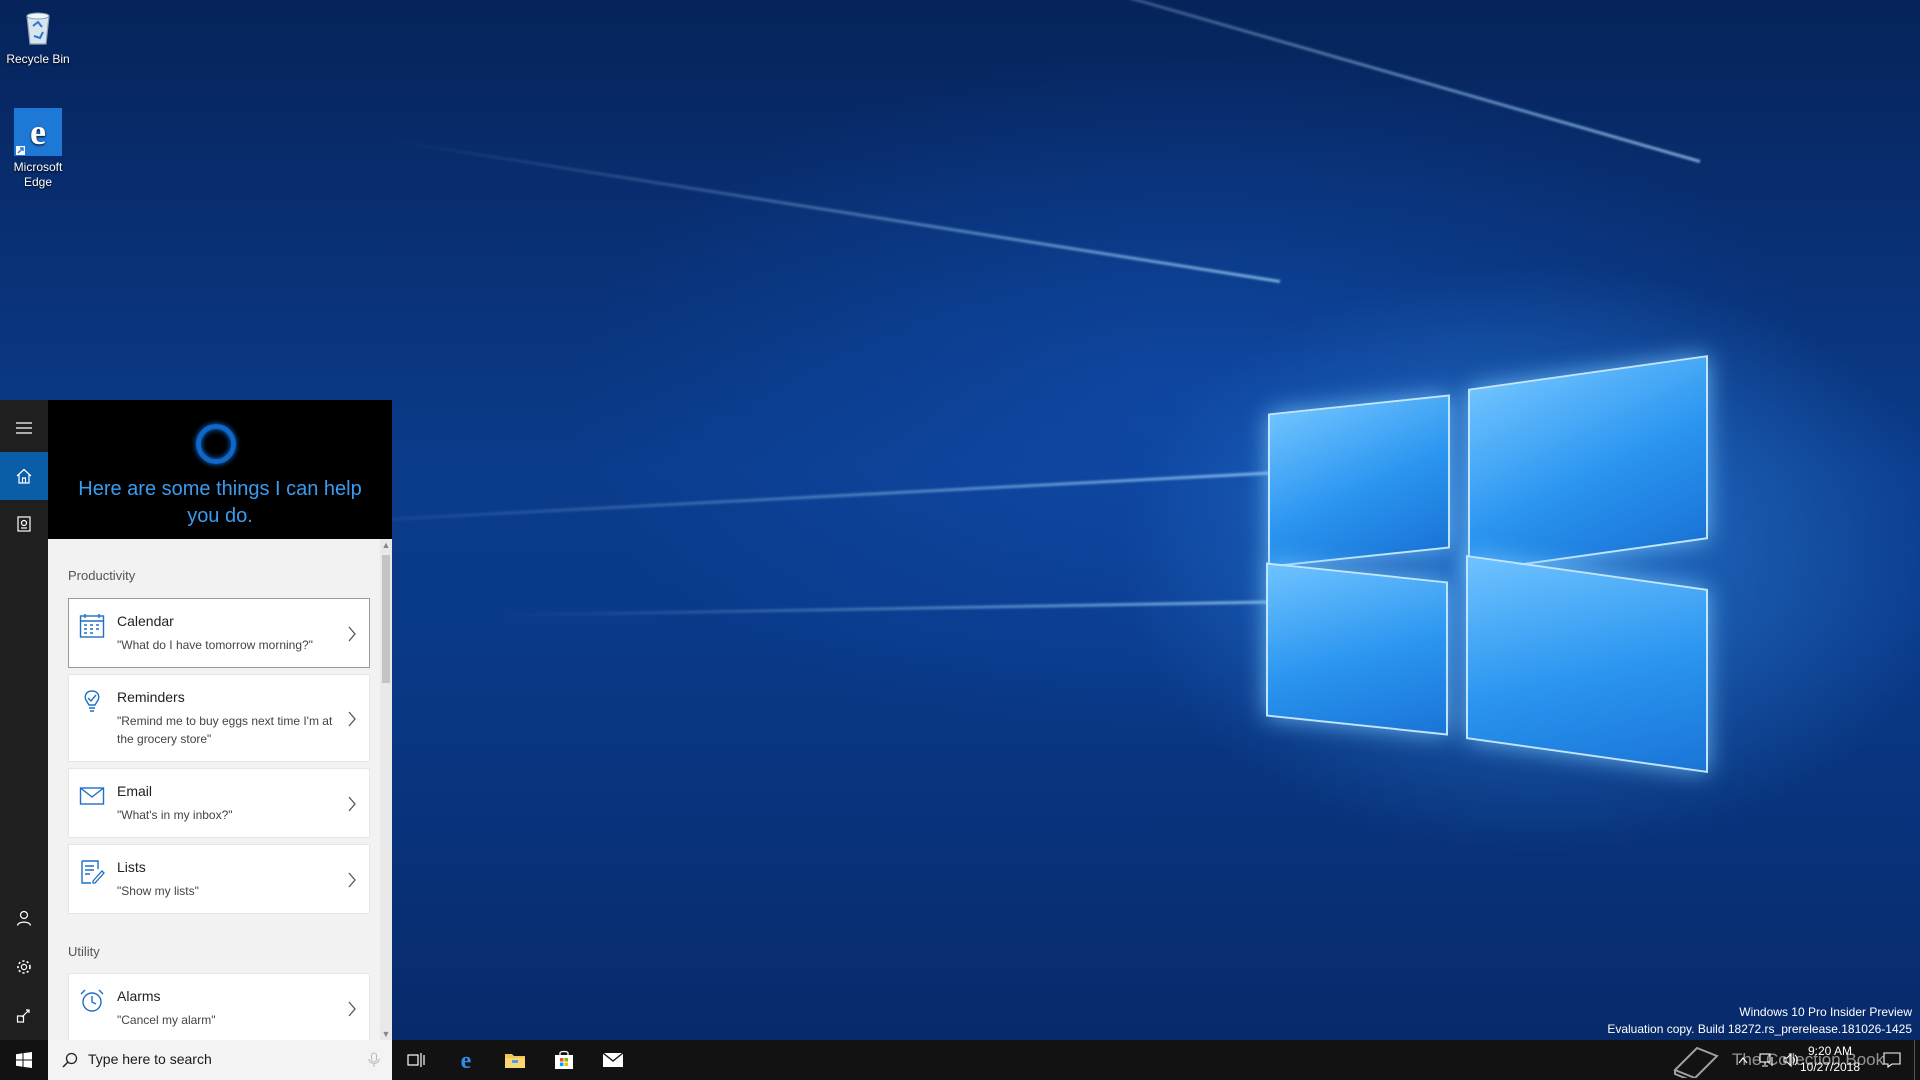 The image size is (1920, 1080). I want to click on taskbar-mail-button, so click(613, 1060).